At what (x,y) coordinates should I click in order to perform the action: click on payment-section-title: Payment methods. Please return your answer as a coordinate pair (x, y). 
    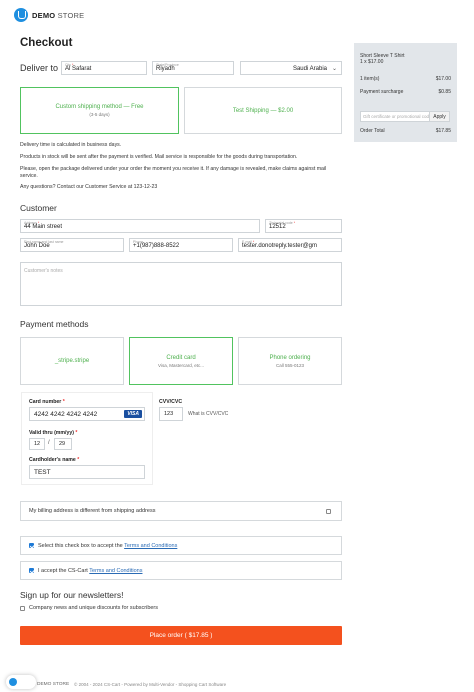
    Looking at the image, I should click on (54, 324).